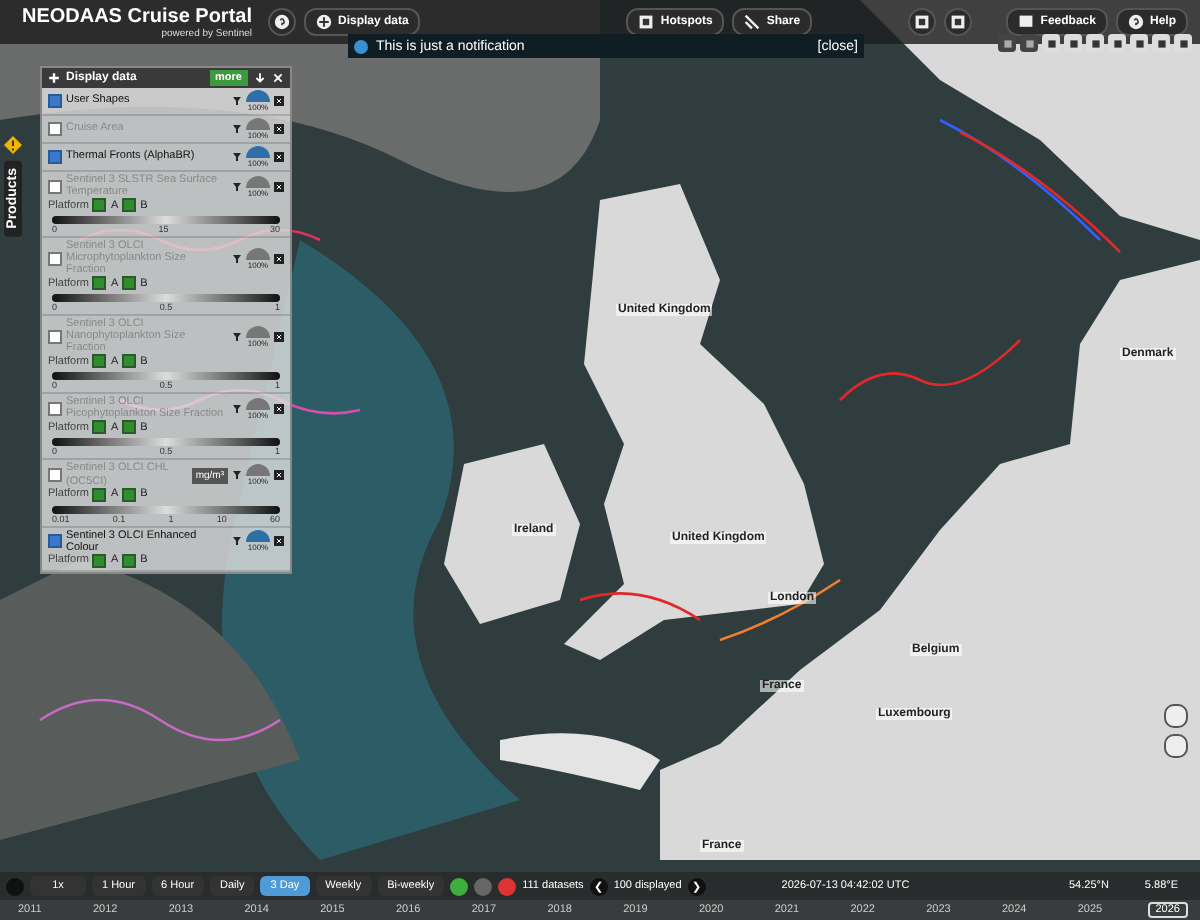  I want to click on plus-icon, so click(54, 78).